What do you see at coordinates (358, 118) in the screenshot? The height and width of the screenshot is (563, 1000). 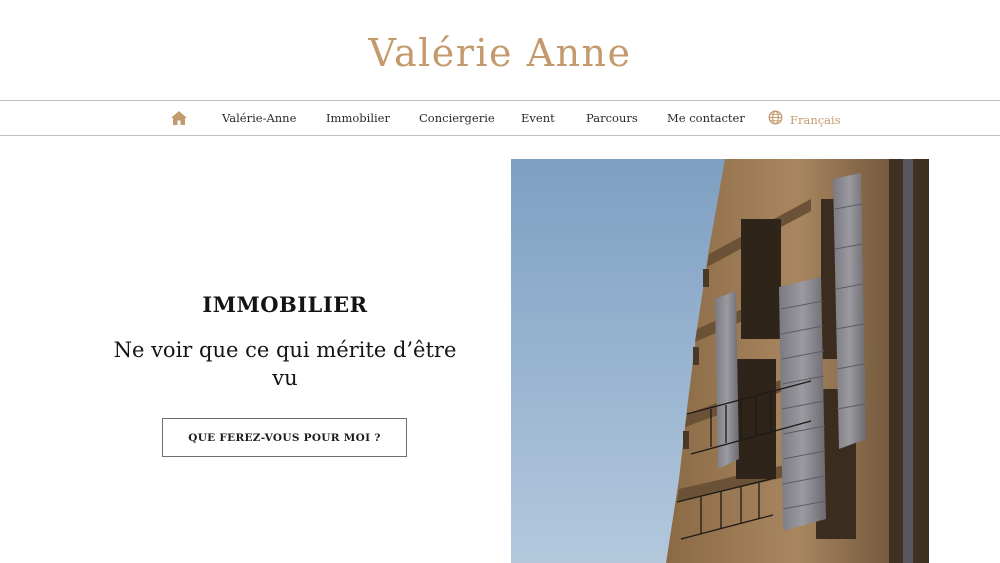 I see `nav-item-immobilier: Immobilier` at bounding box center [358, 118].